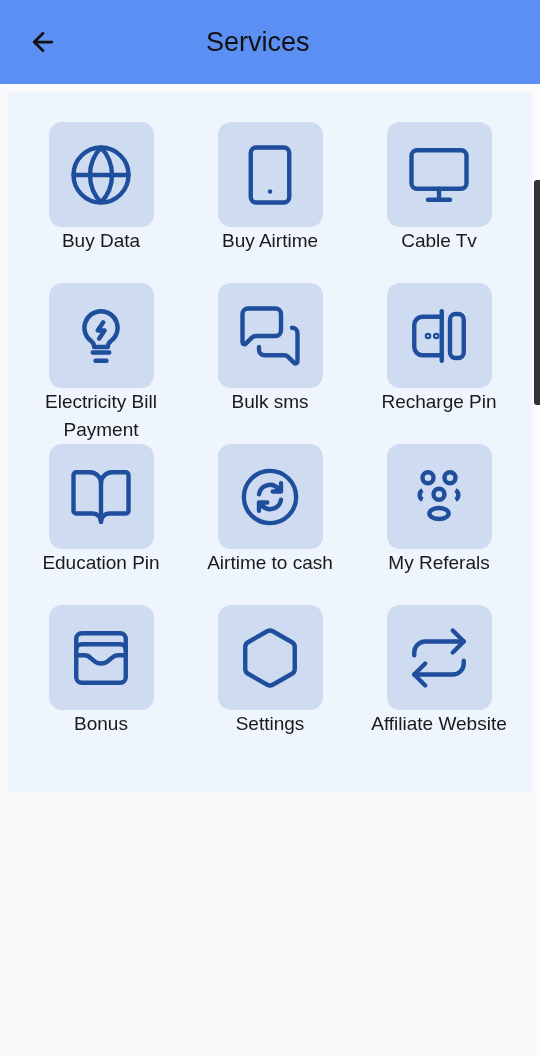 Image resolution: width=540 pixels, height=1056 pixels. What do you see at coordinates (101, 510) in the screenshot?
I see `service-item: Education Pin` at bounding box center [101, 510].